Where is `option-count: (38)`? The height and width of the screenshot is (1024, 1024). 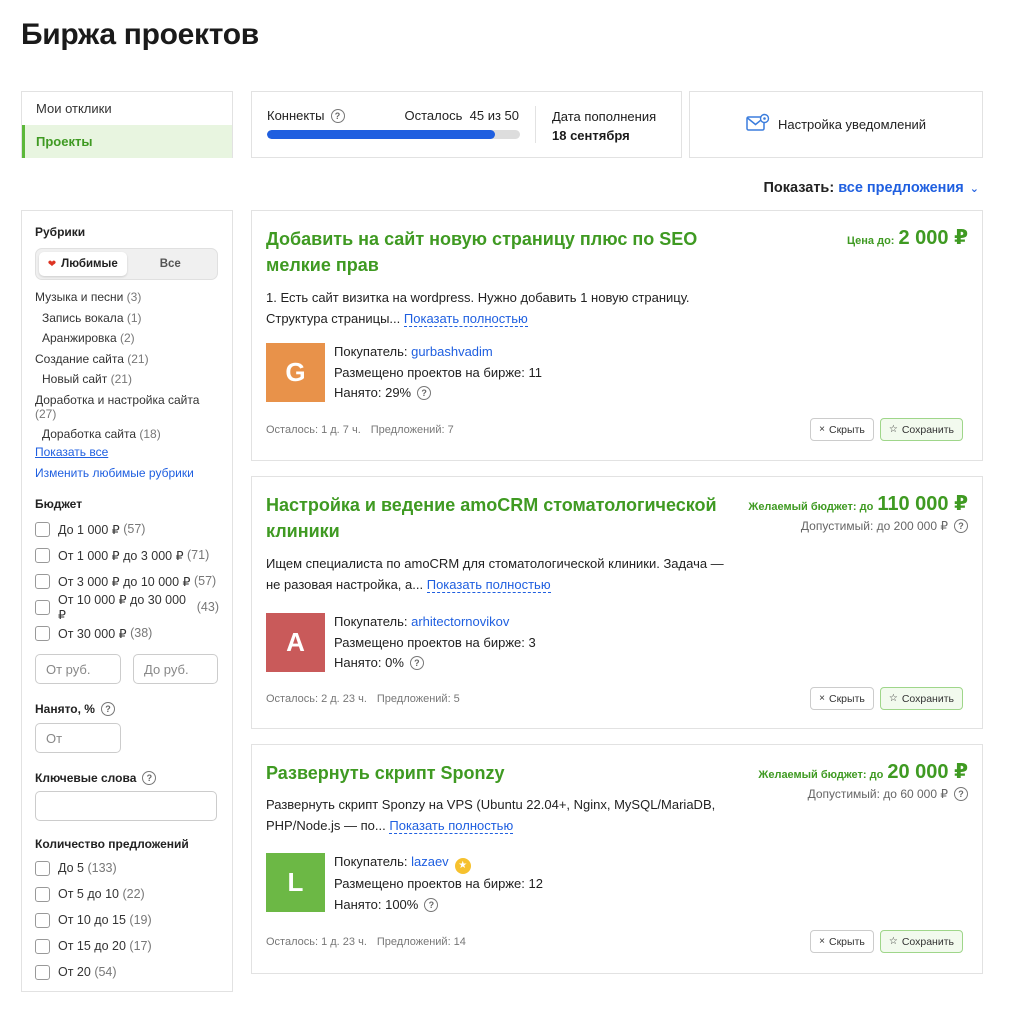 option-count: (38) is located at coordinates (141, 633).